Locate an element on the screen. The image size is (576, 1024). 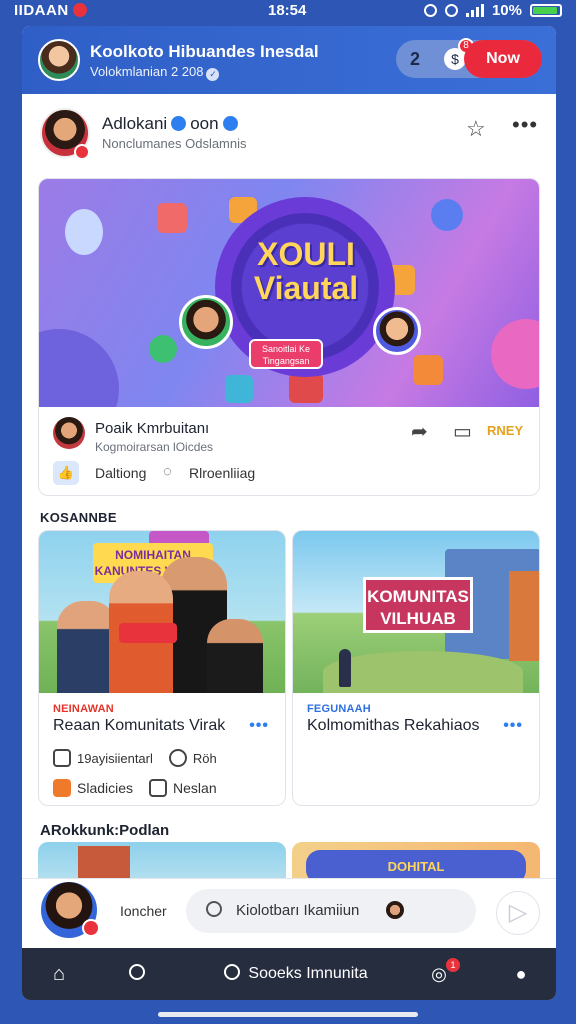
community-title: Koolkoto Hibuandes Inesdal is located at coordinates (204, 51).